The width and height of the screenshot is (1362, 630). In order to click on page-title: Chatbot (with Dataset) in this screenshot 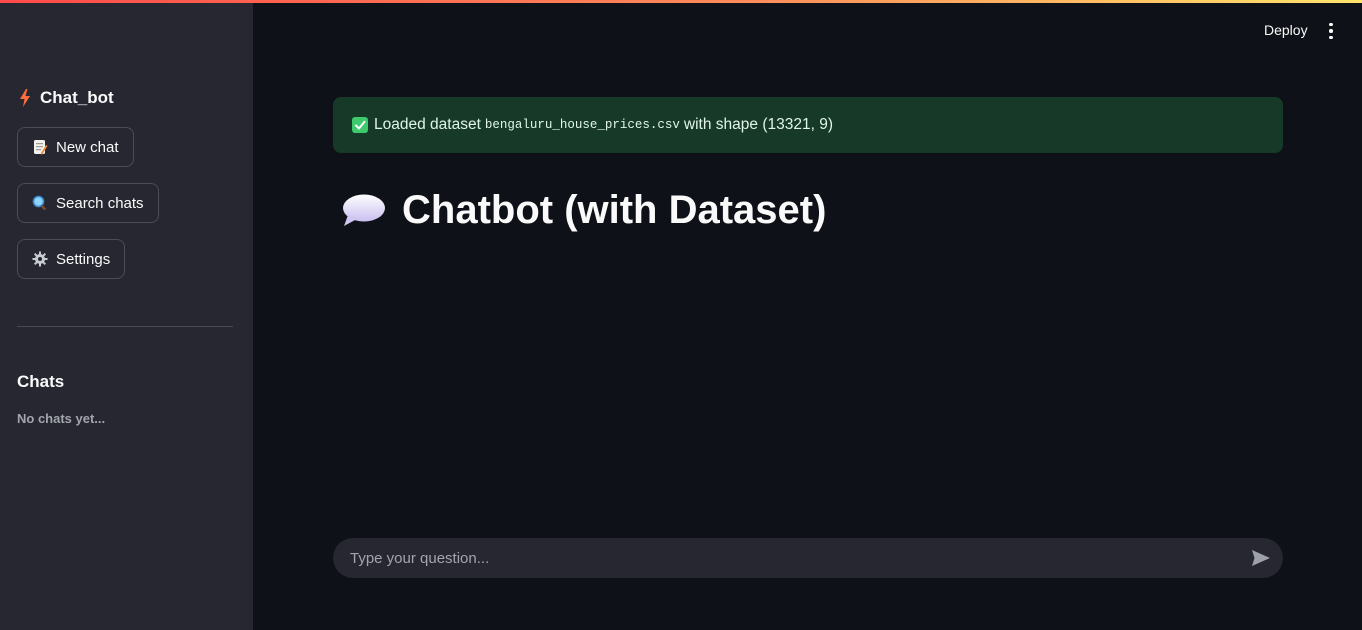, I will do `click(583, 210)`.